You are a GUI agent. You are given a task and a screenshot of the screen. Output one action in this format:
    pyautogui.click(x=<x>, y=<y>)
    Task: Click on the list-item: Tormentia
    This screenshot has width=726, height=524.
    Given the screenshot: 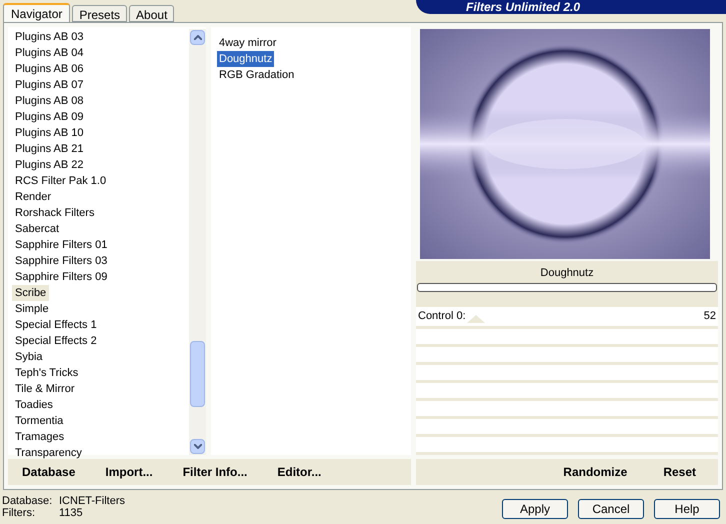 What is the action you would take?
    pyautogui.click(x=39, y=421)
    